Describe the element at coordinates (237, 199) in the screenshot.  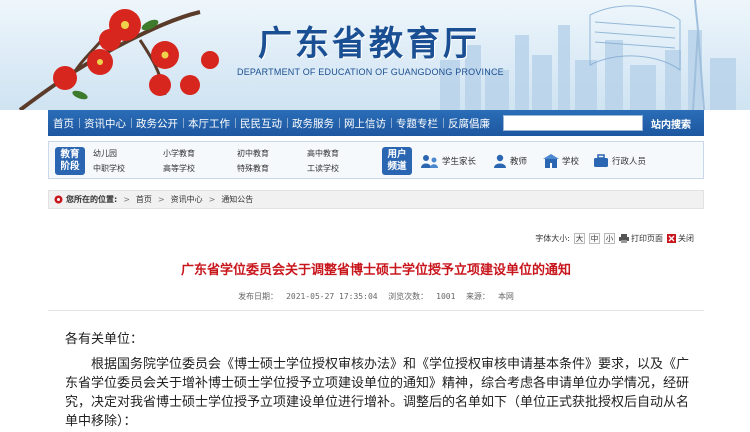
I see `breadcrumb-notices: 通知公告` at that location.